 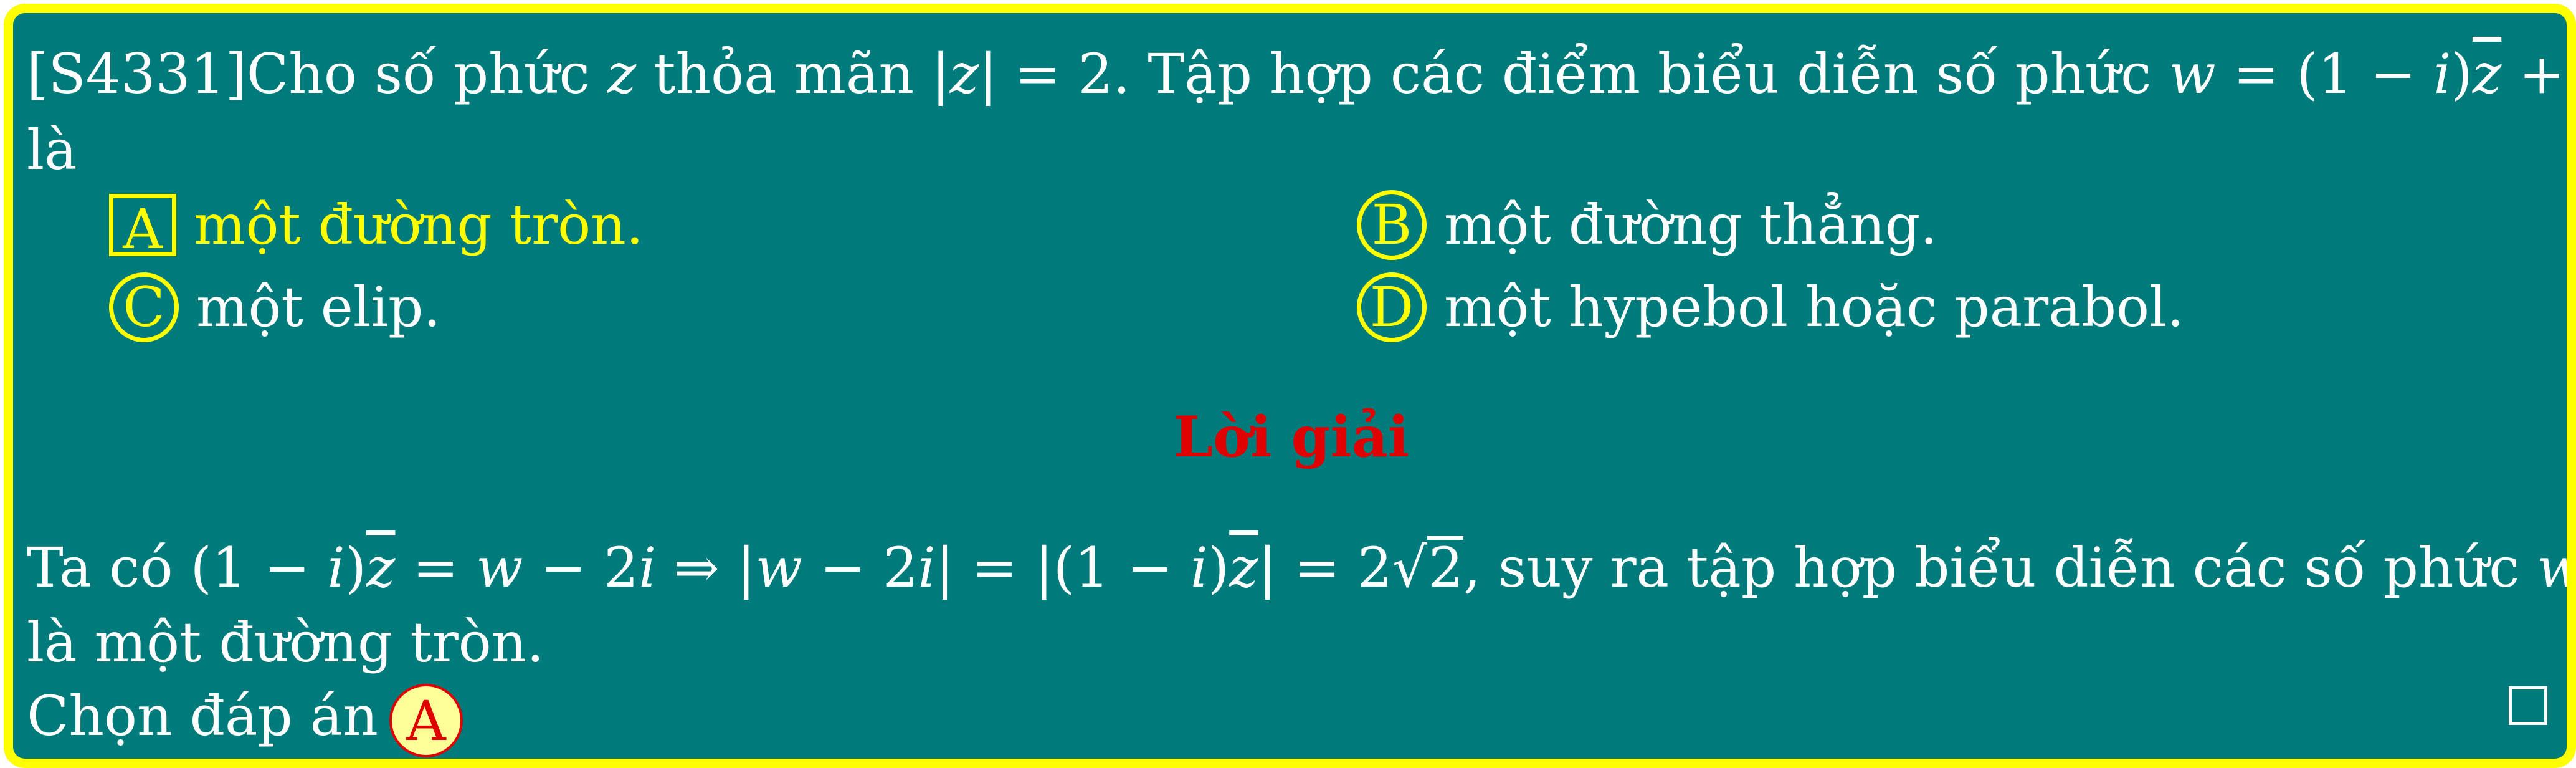 What do you see at coordinates (2528, 706) in the screenshot?
I see `end-of-proof-square` at bounding box center [2528, 706].